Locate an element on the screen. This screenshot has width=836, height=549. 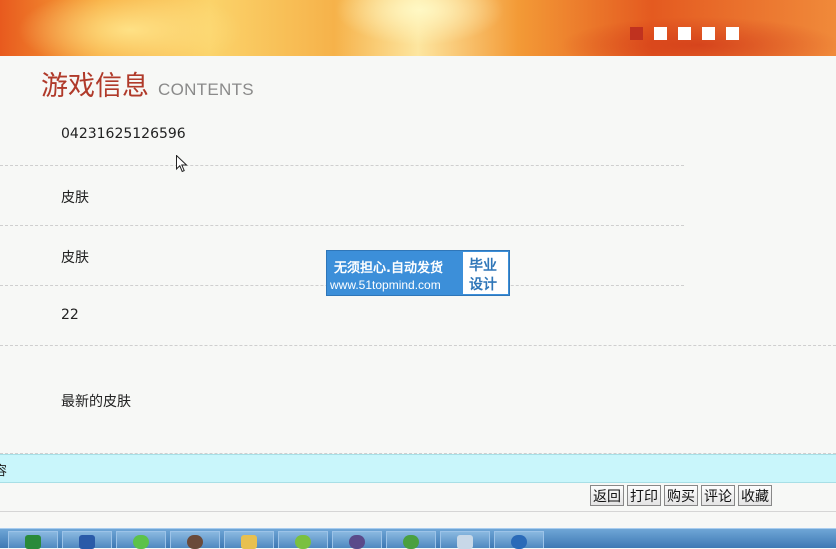
watermark-graduation-badge: 毕业 设计 is located at coordinates (485, 273).